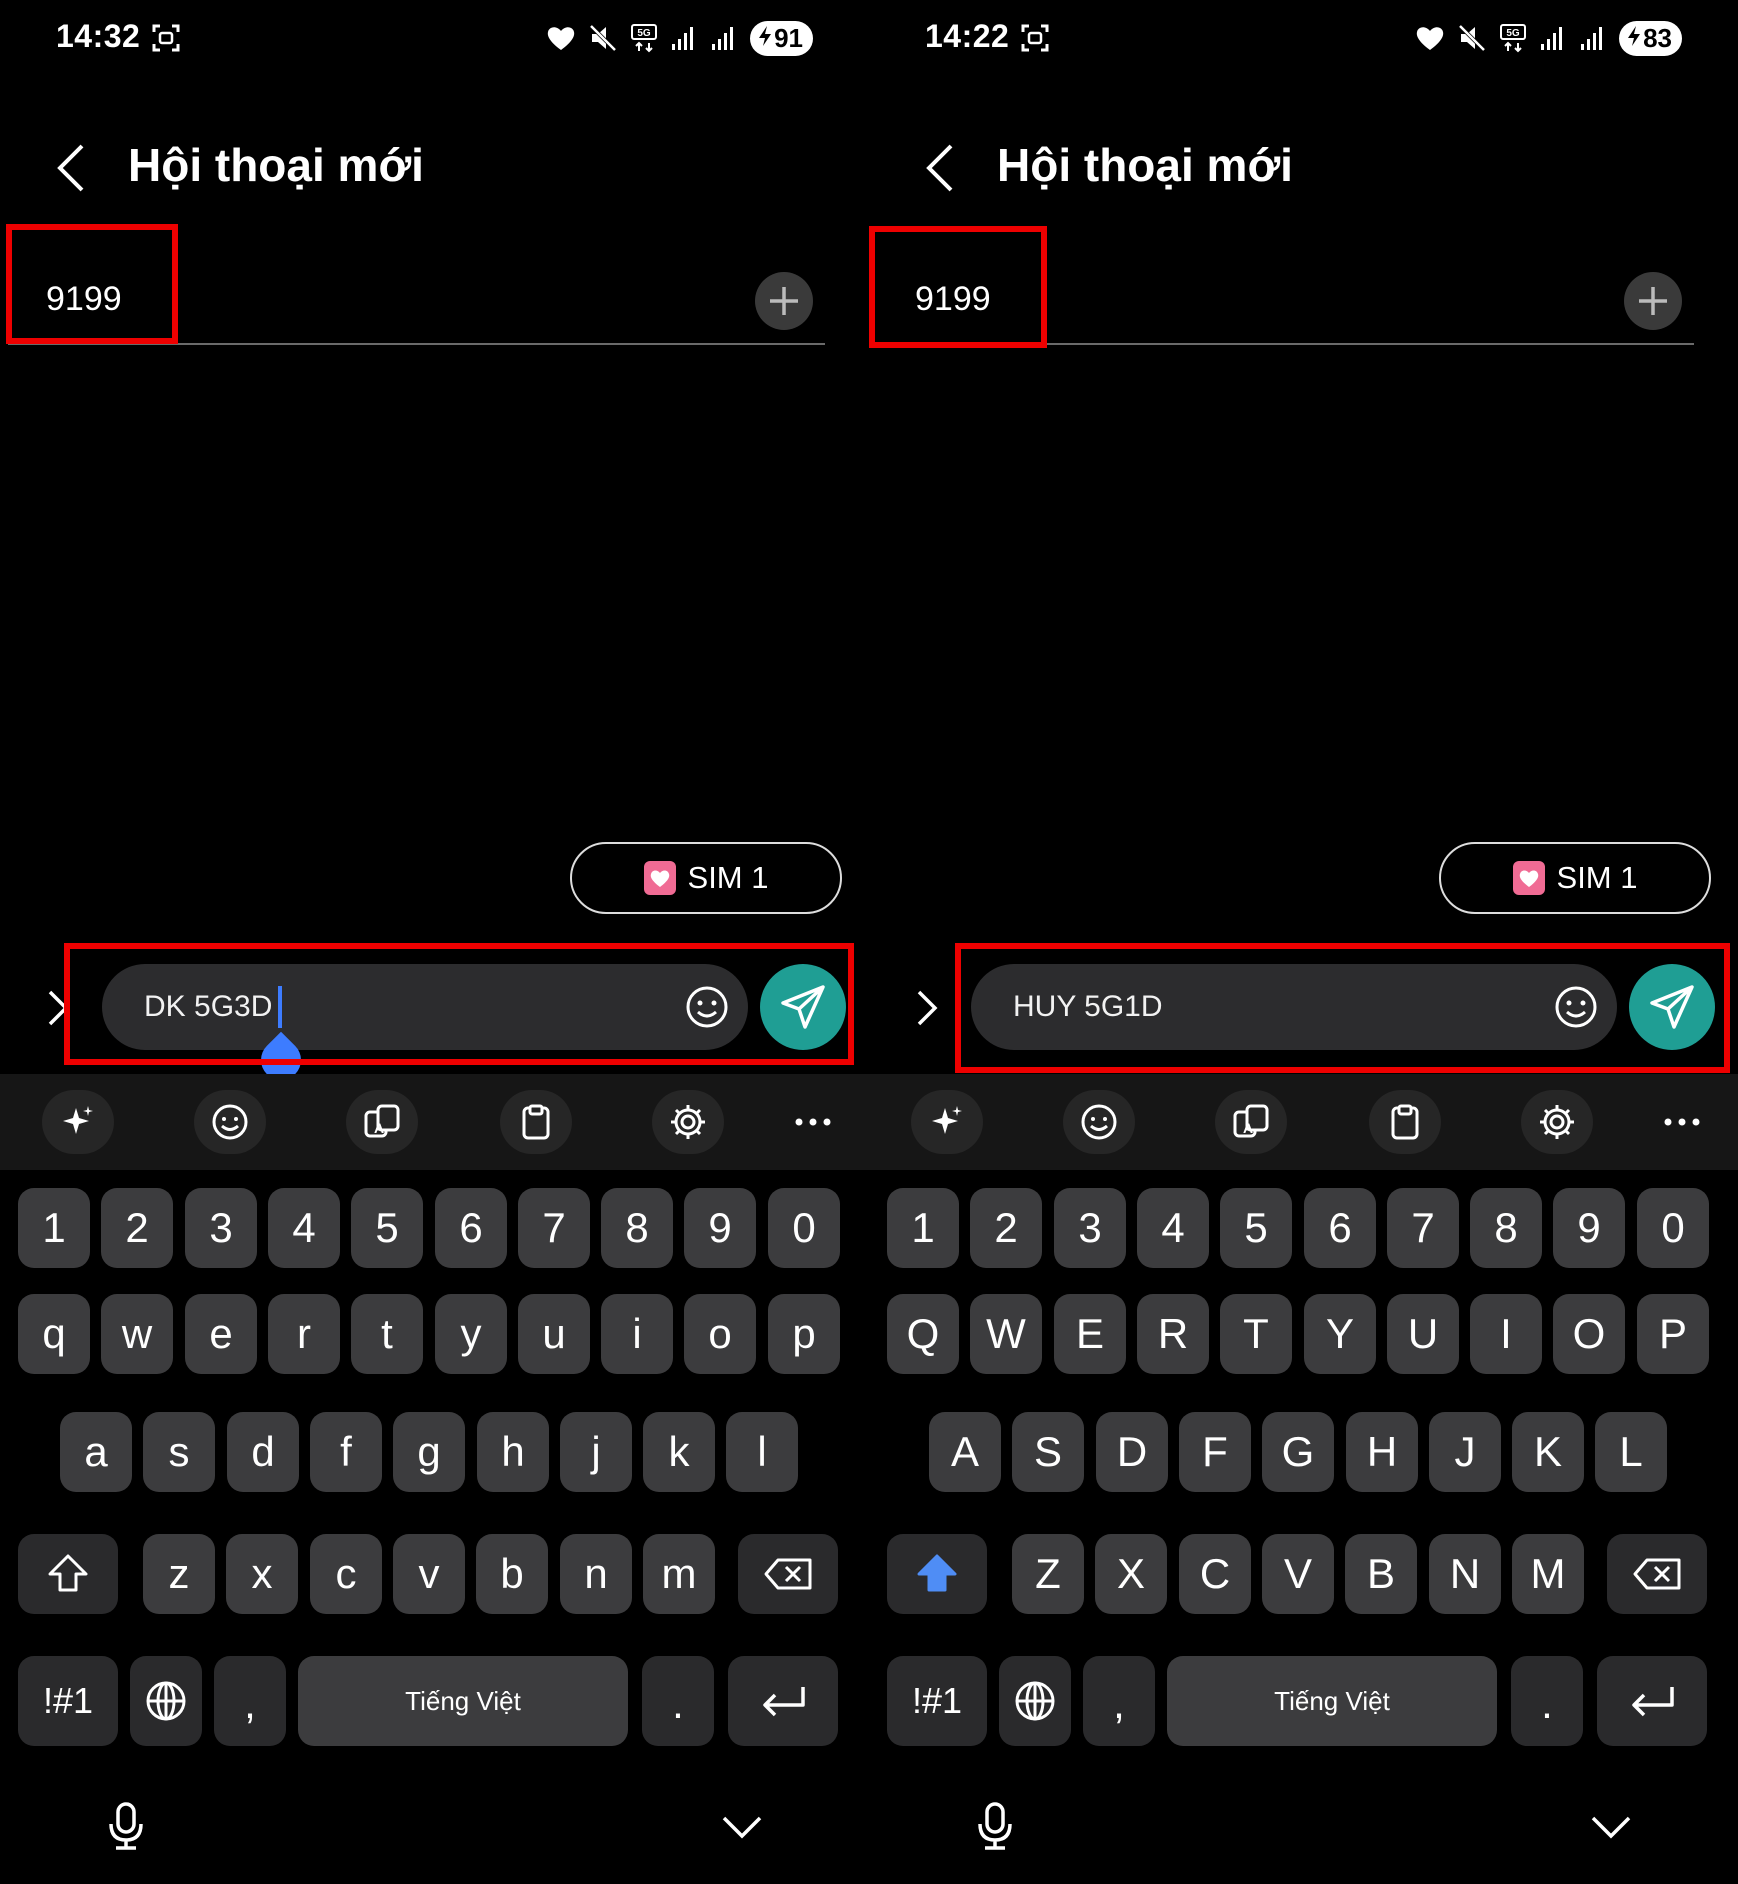 The width and height of the screenshot is (1738, 1884). I want to click on key-s: s, so click(179, 1452).